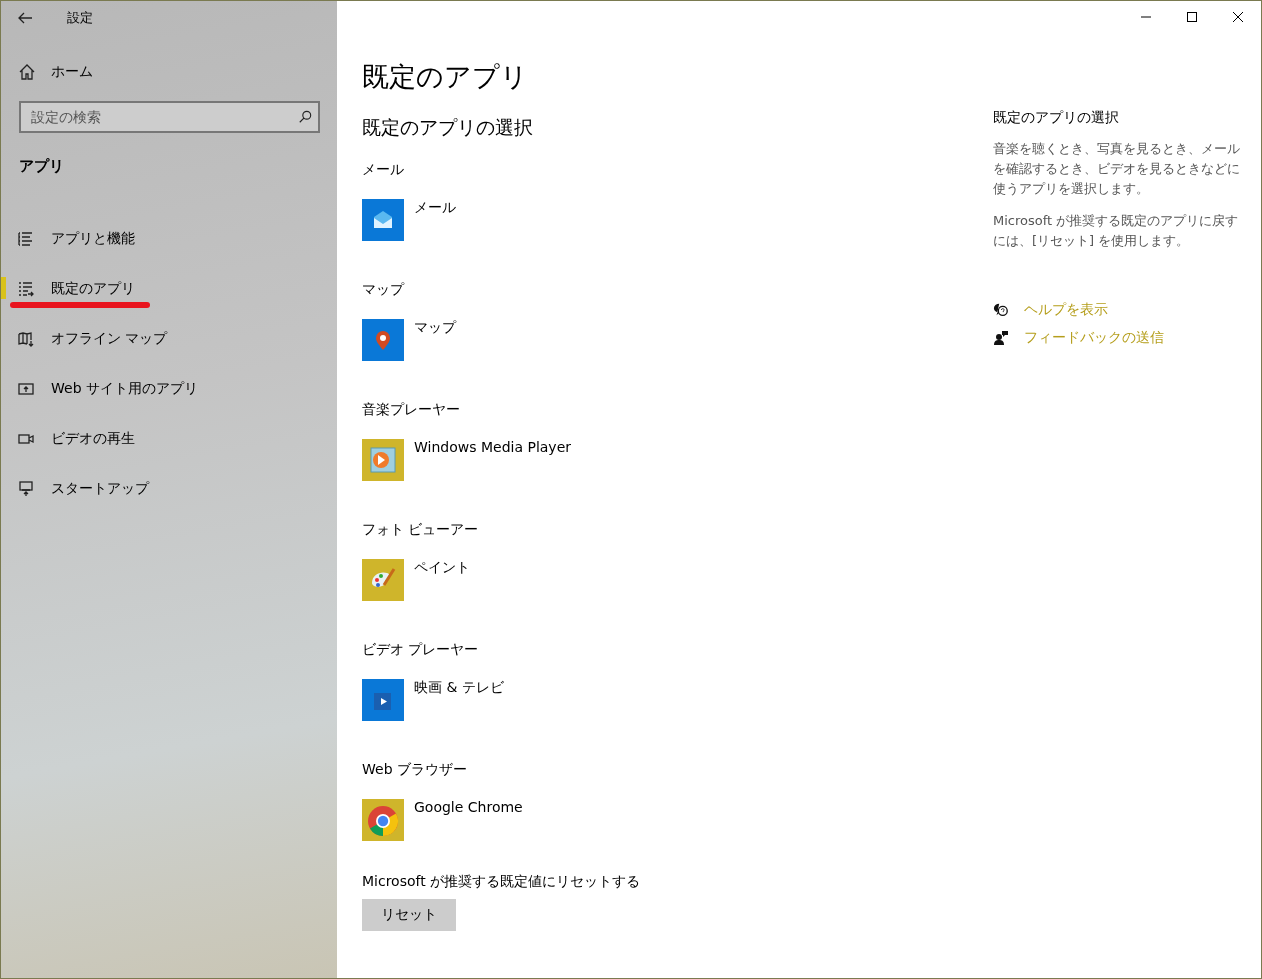 The height and width of the screenshot is (979, 1262). What do you see at coordinates (42, 166) in the screenshot?
I see `section-heading: アプリ` at bounding box center [42, 166].